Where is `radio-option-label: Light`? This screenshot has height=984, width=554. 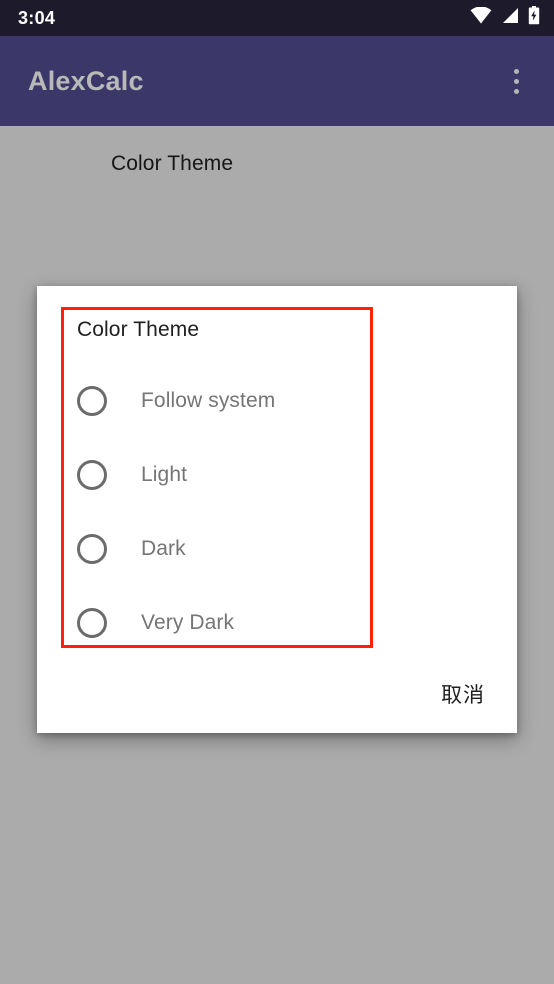
radio-option-label: Light is located at coordinates (164, 474).